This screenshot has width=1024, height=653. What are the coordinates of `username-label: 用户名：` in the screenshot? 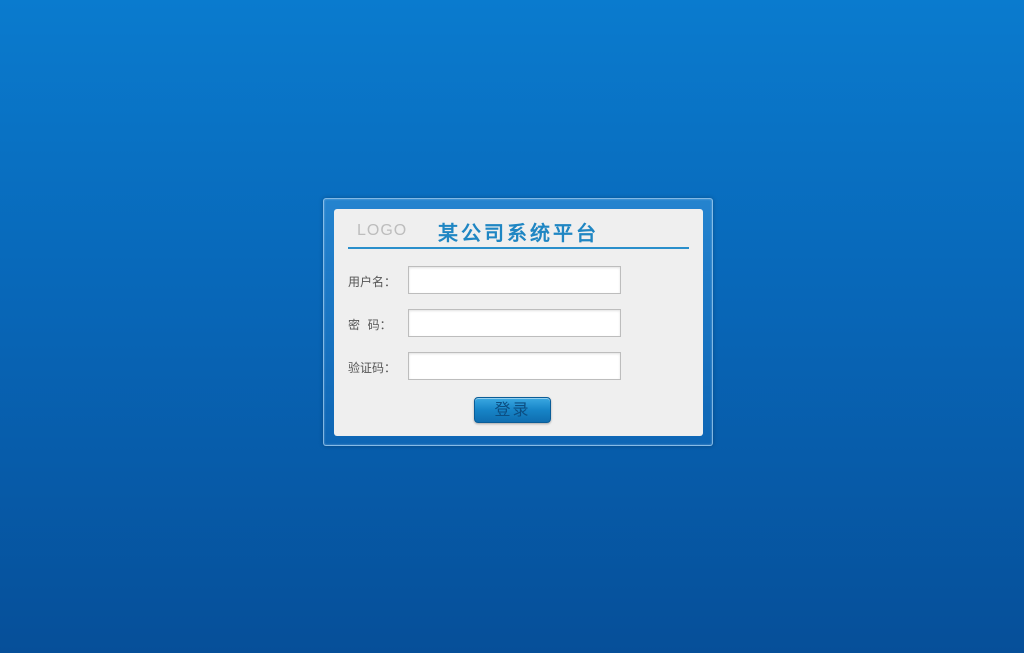 It's located at (372, 282).